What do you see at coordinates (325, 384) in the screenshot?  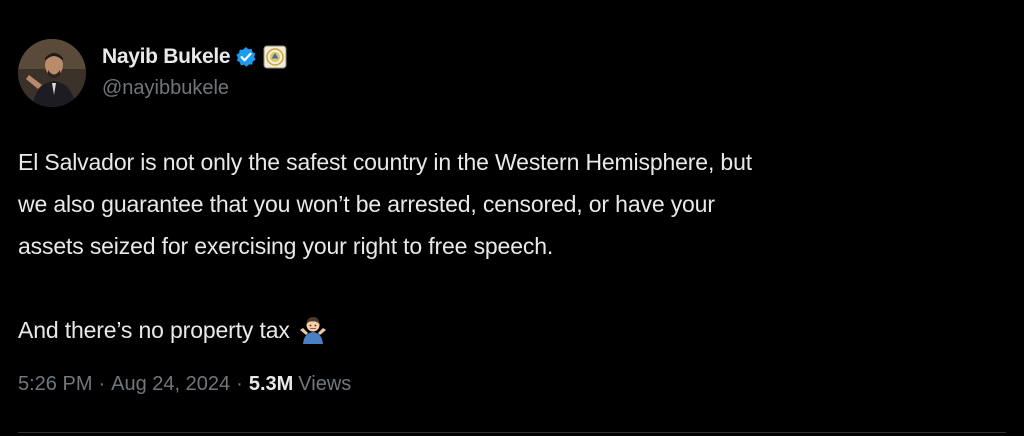 I see `views-label: Views` at bounding box center [325, 384].